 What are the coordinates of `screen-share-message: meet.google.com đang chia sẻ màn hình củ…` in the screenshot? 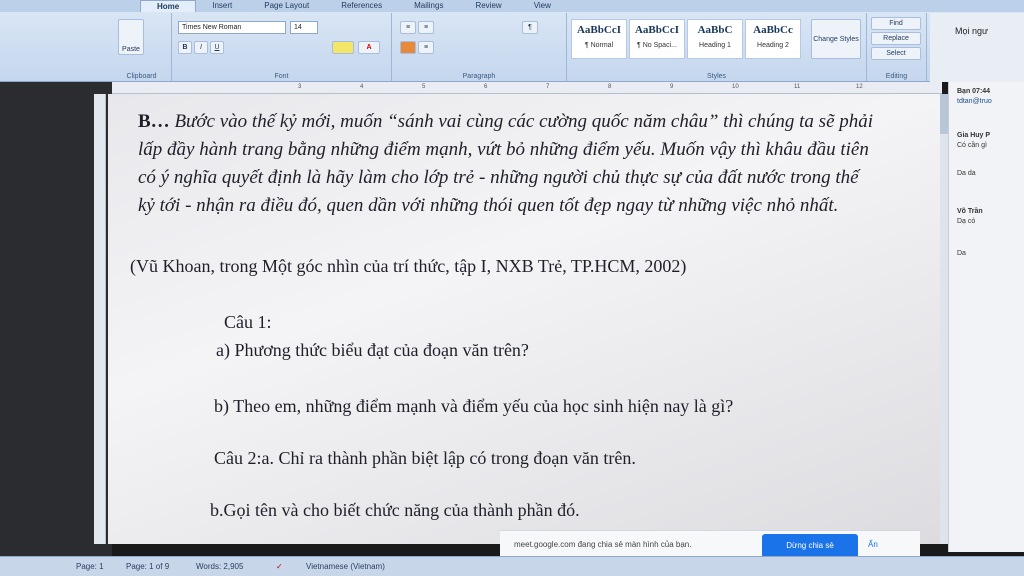 It's located at (603, 544).